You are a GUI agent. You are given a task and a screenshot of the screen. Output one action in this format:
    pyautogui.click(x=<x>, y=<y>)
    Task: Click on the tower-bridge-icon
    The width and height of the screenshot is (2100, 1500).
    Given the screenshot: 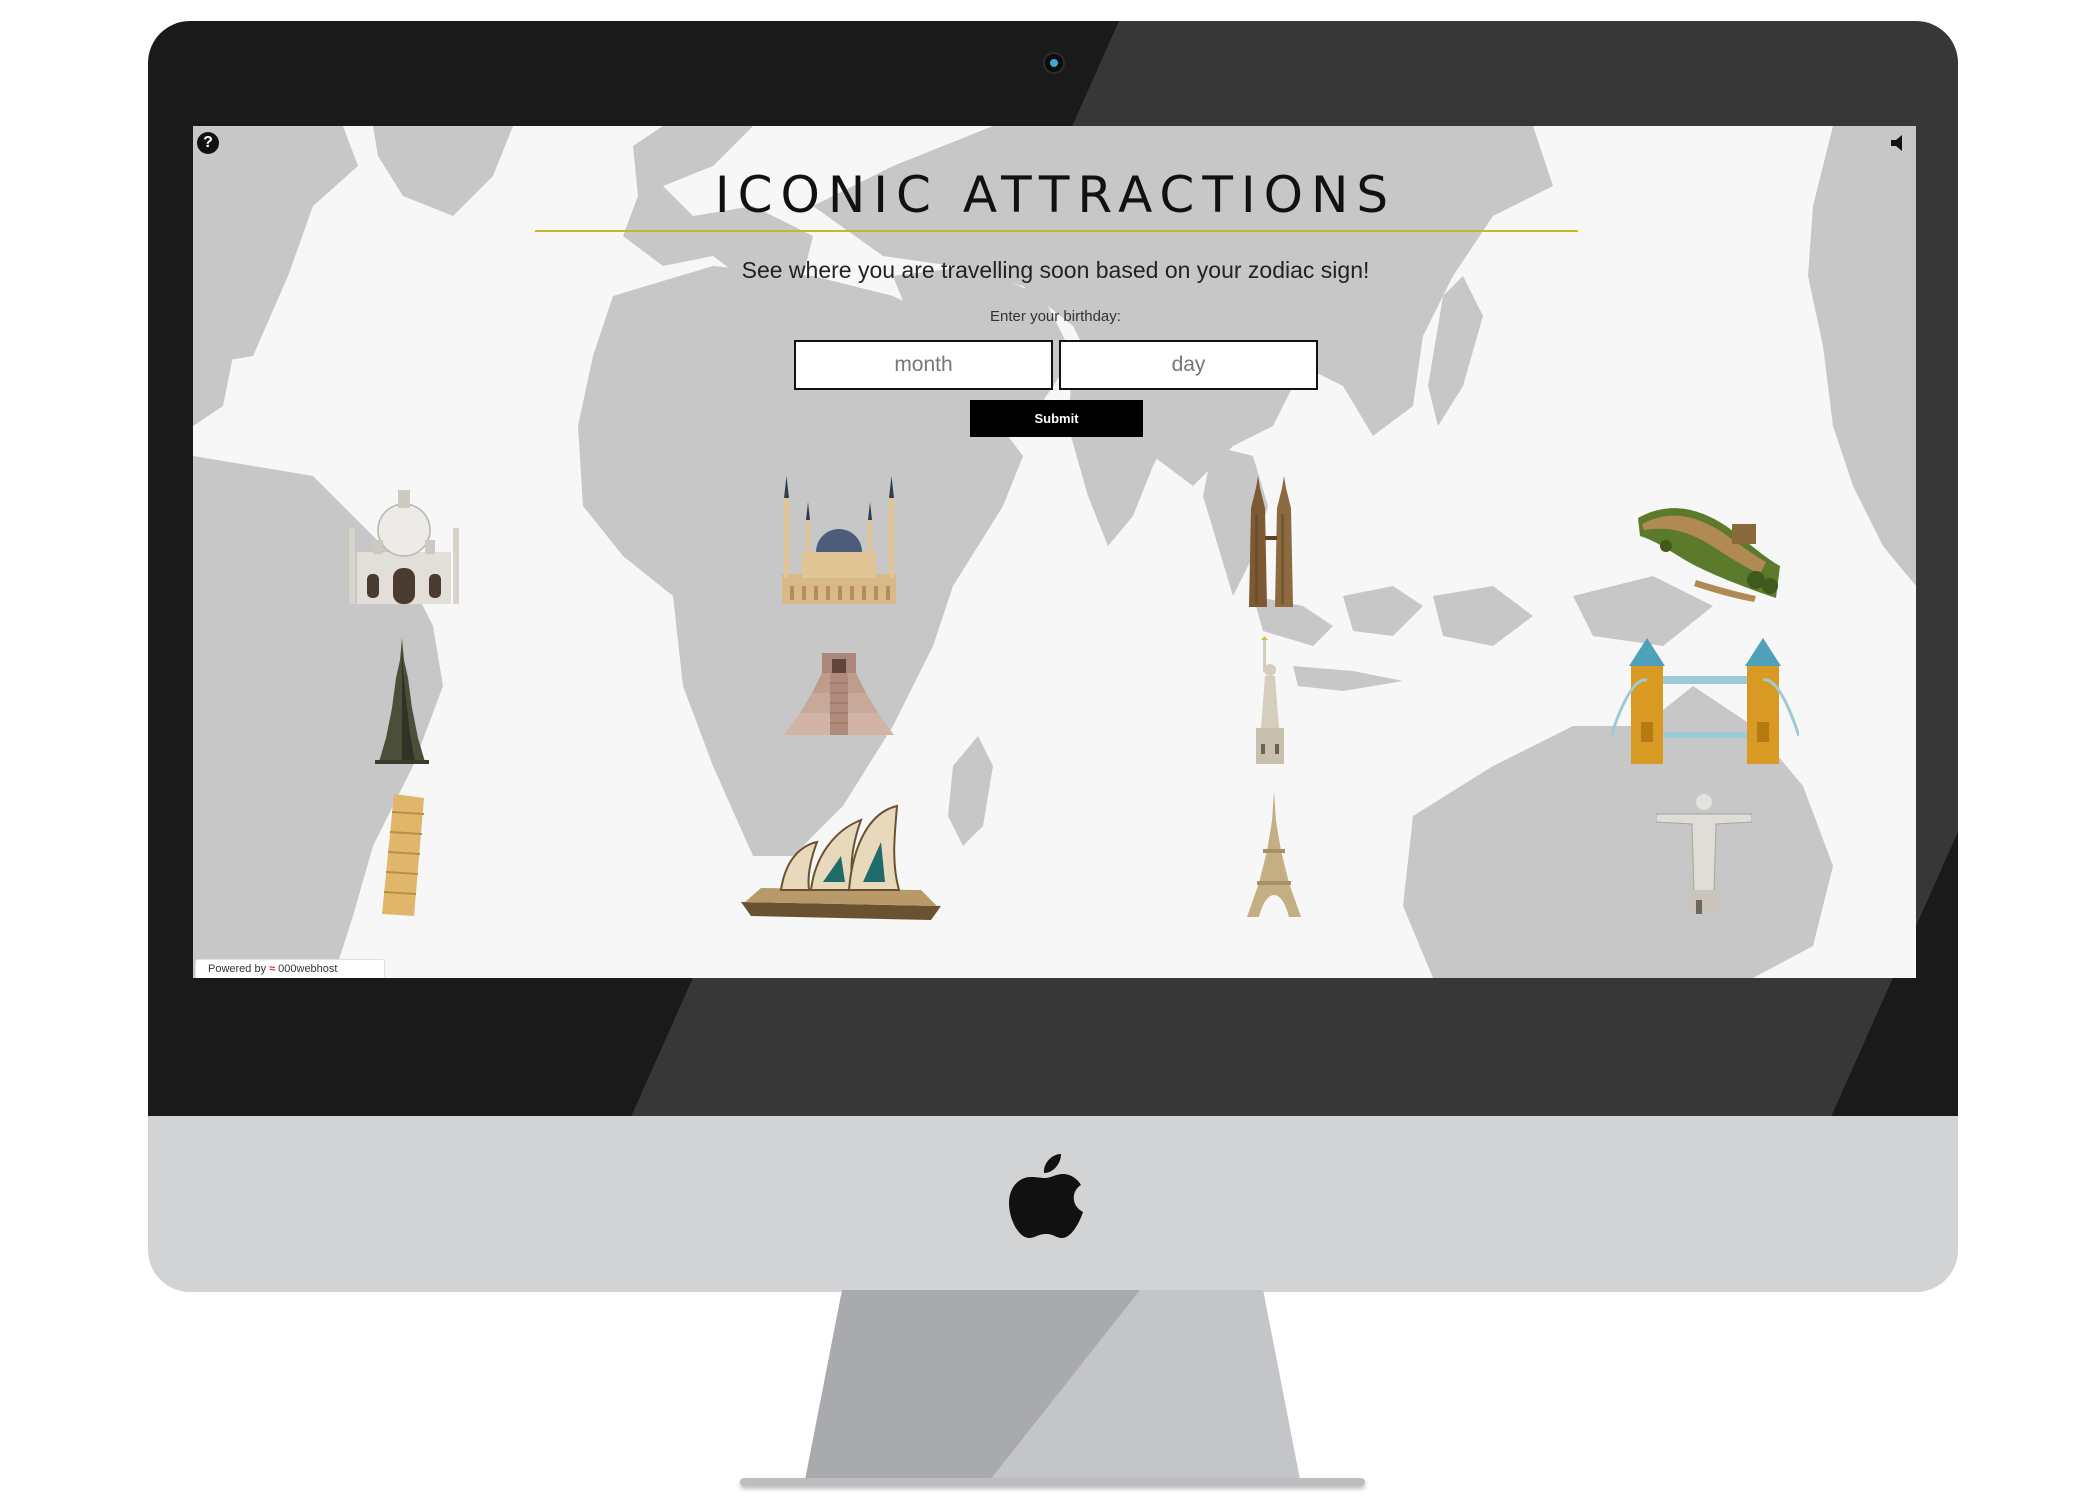 What is the action you would take?
    pyautogui.click(x=1705, y=701)
    